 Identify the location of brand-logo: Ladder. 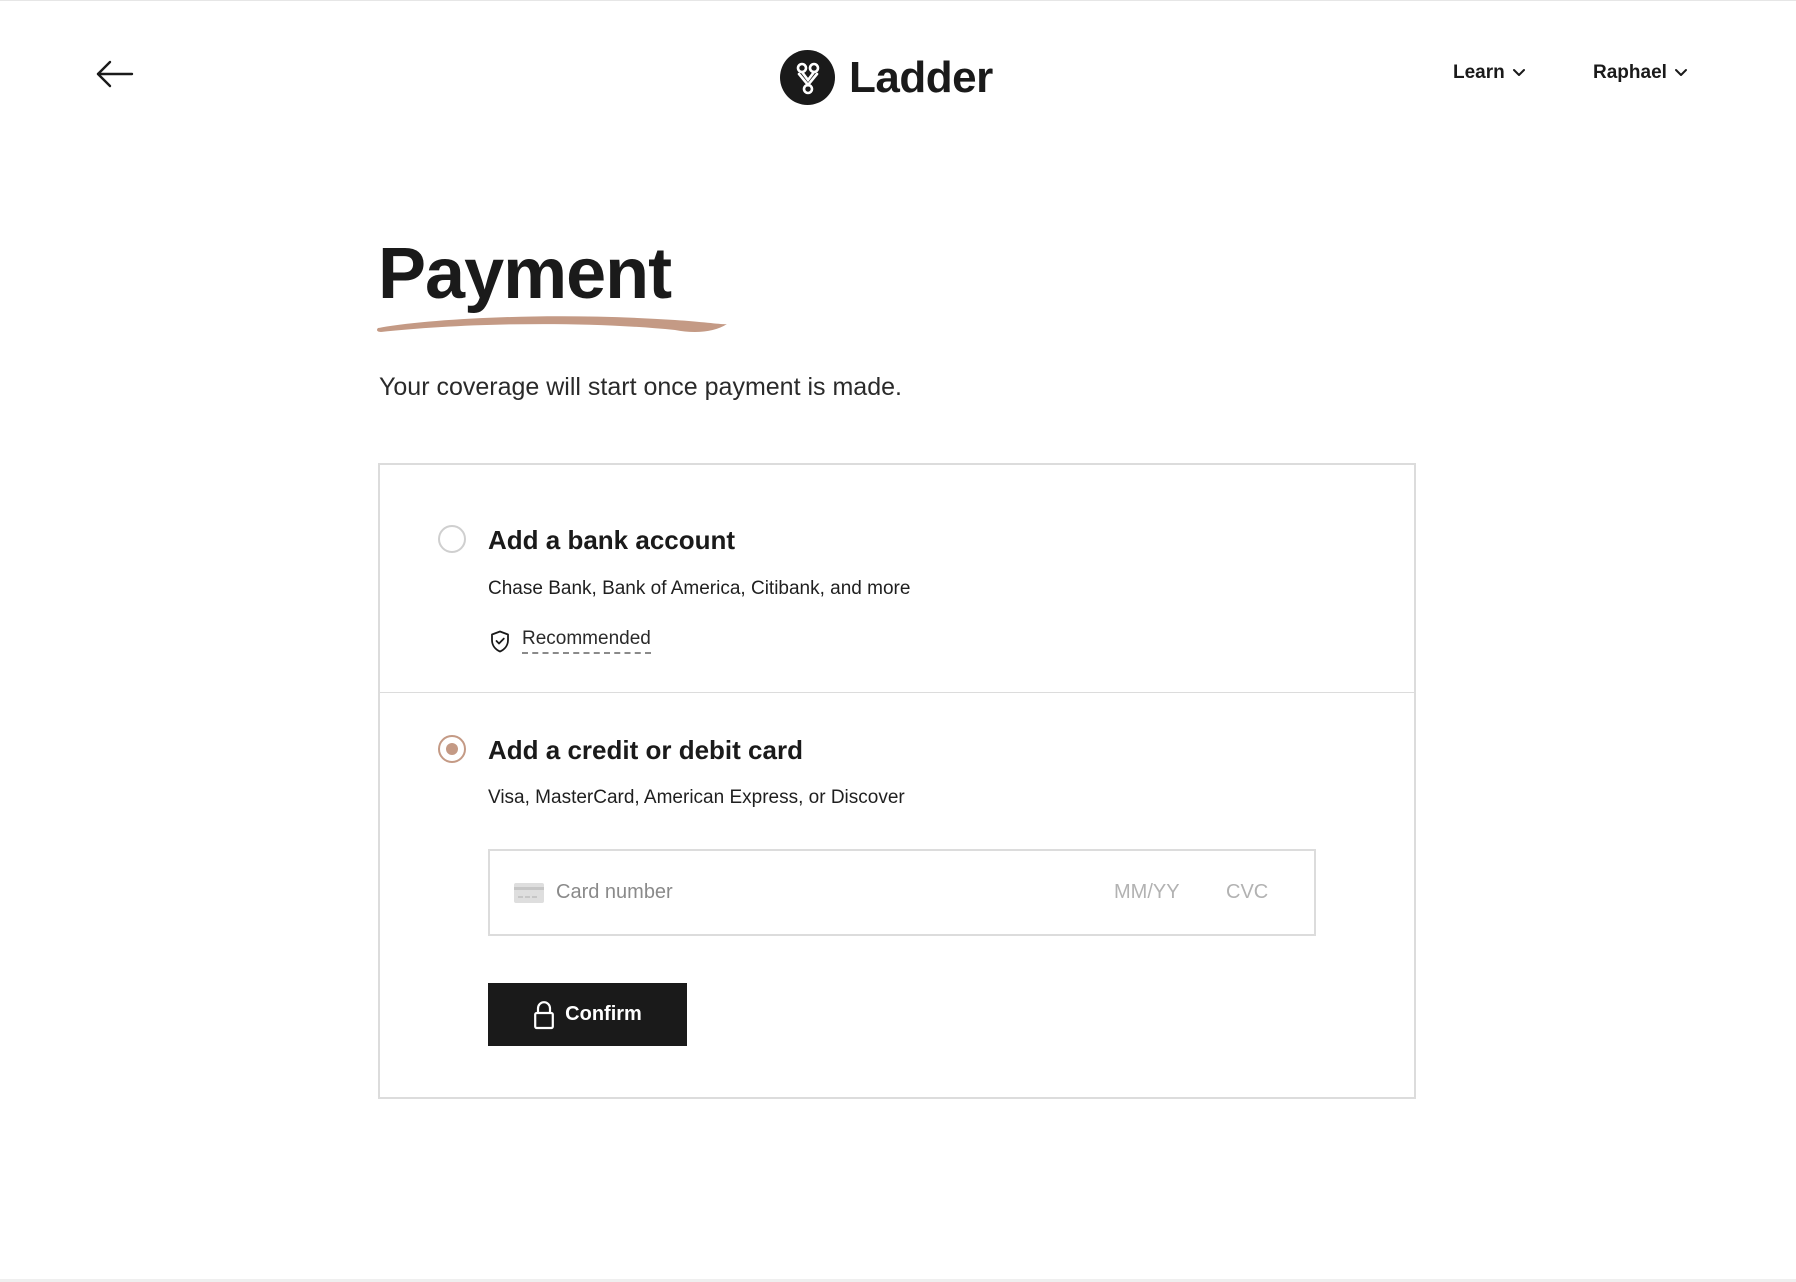
(886, 77).